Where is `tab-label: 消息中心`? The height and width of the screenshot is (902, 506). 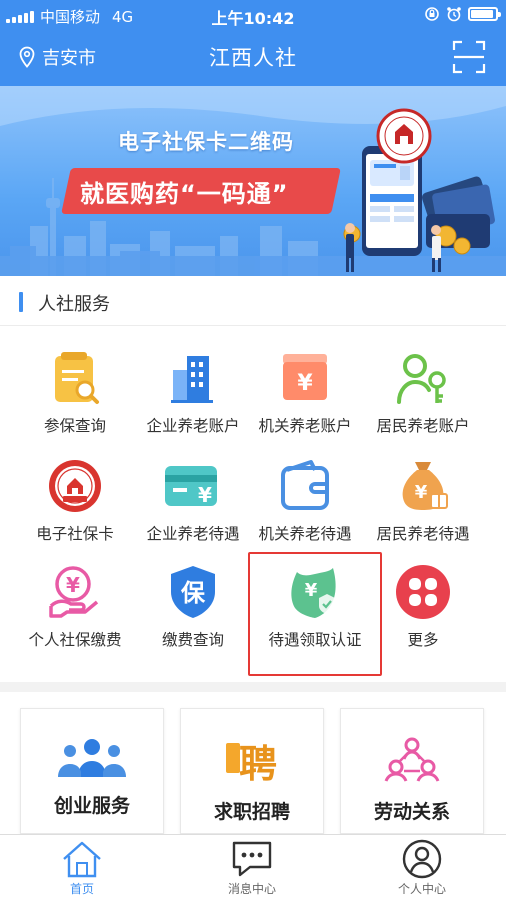 tab-label: 消息中心 is located at coordinates (251, 889).